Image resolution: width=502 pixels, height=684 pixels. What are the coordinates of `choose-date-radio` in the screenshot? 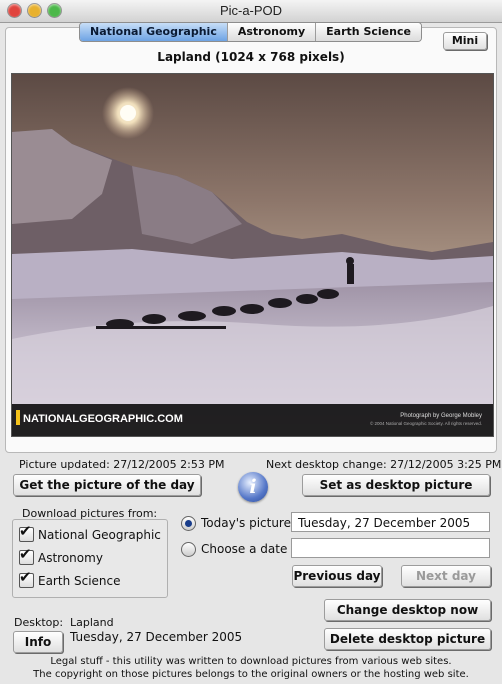 It's located at (188, 549).